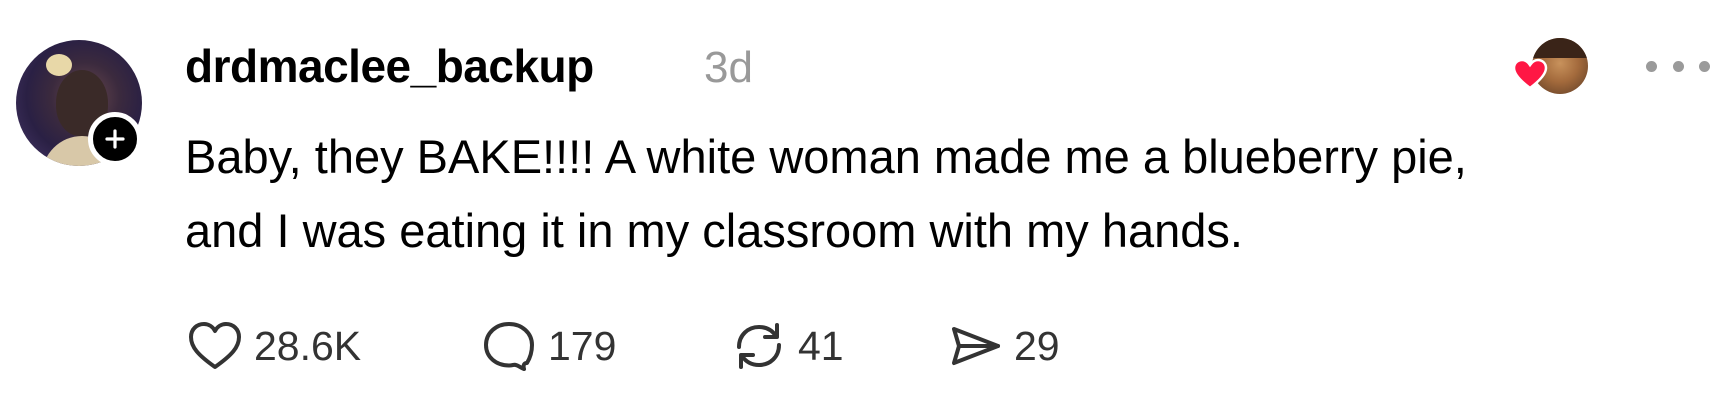 The image size is (1728, 410). I want to click on follow-button, so click(115, 139).